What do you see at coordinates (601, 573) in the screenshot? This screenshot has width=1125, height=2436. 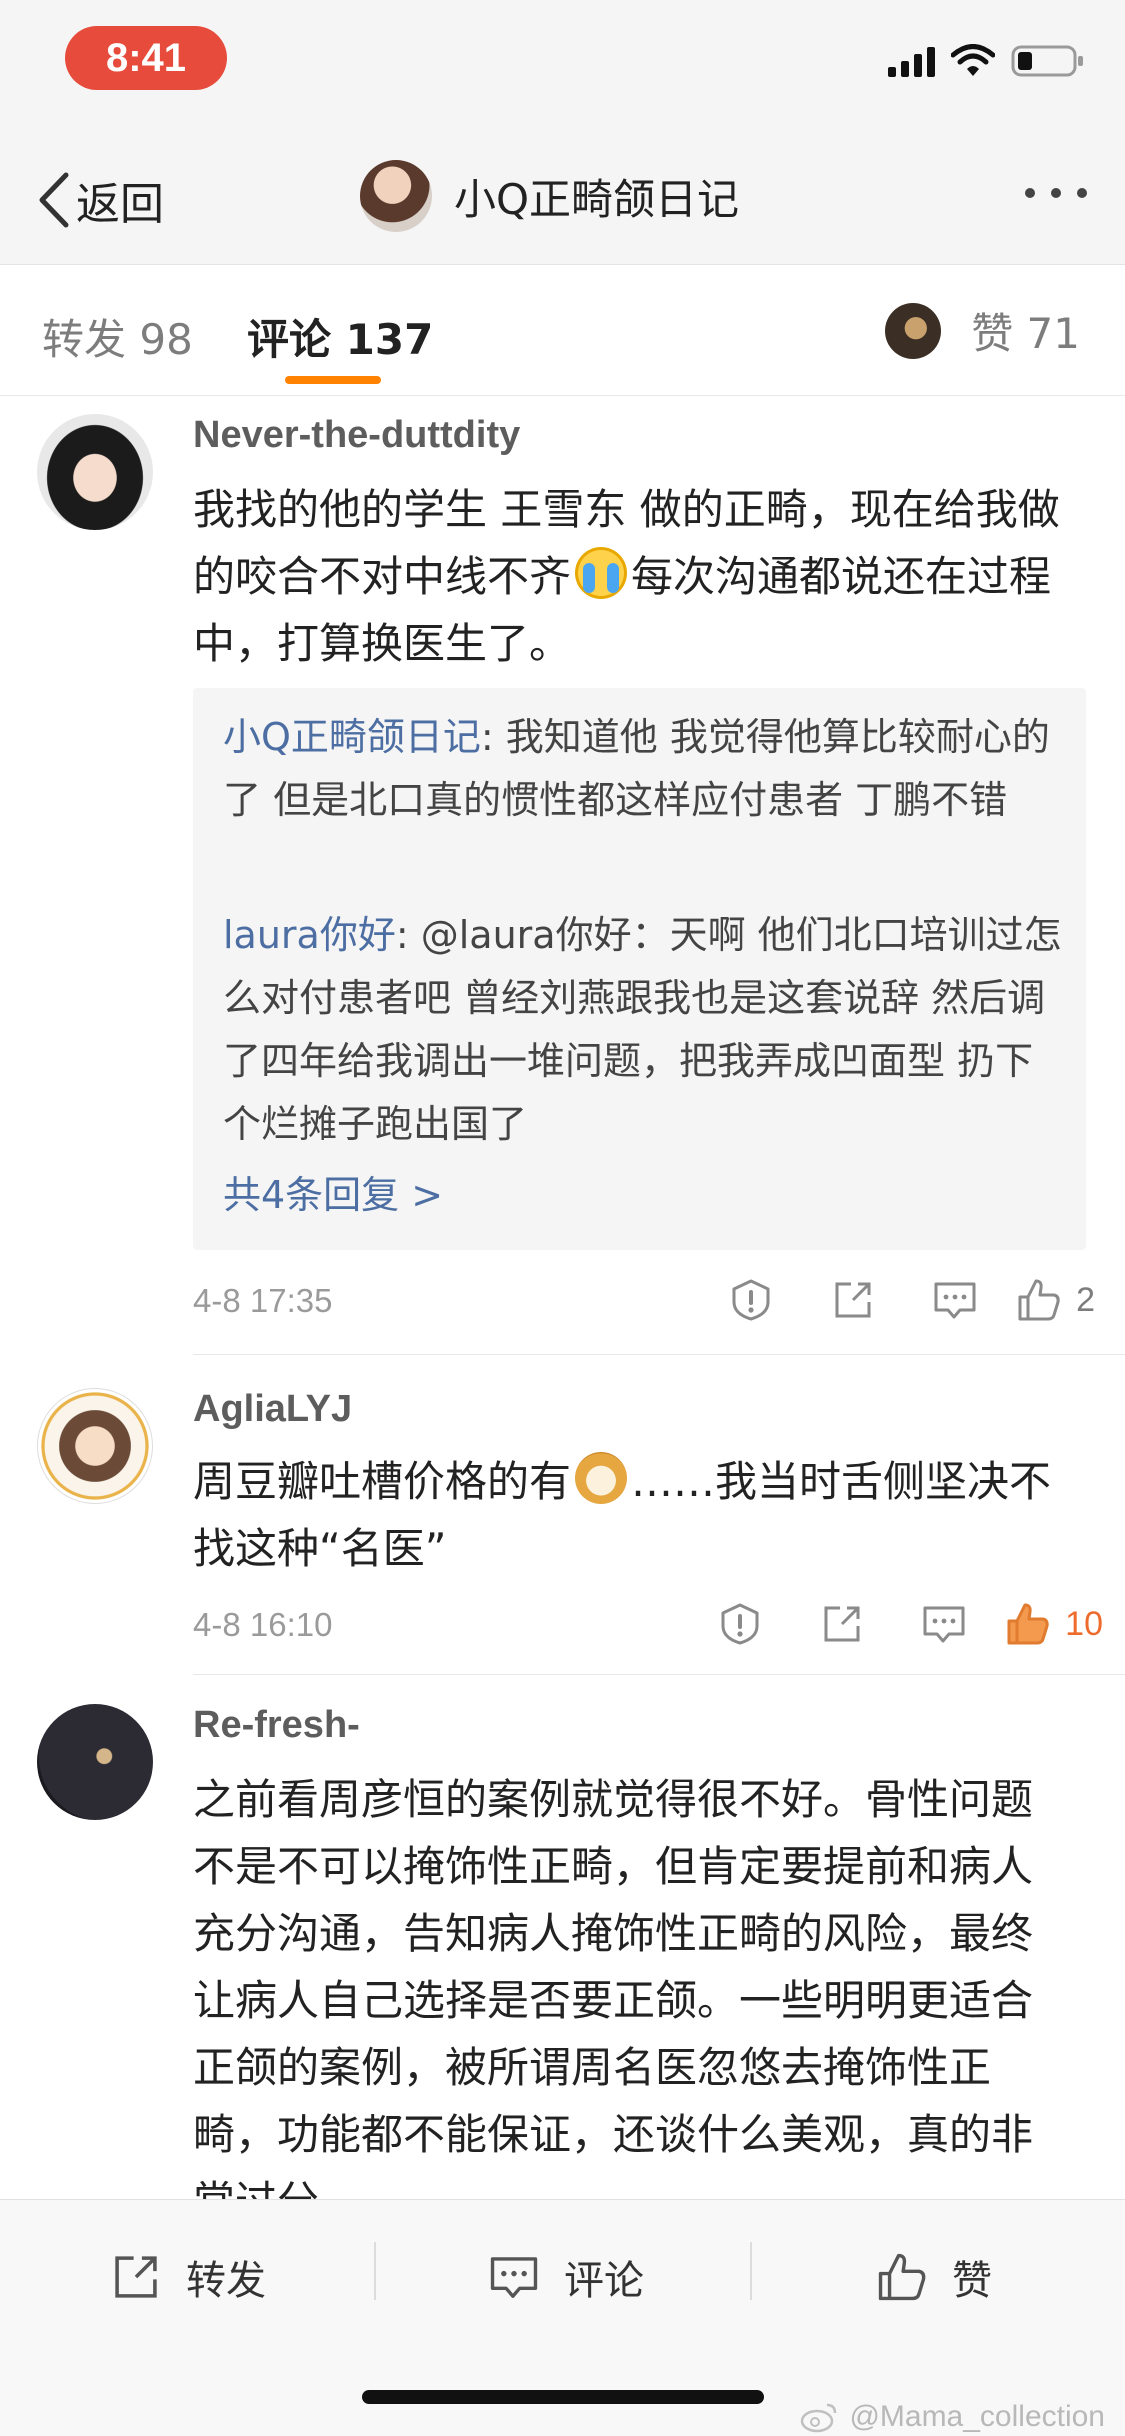 I see `crying-face-icon` at bounding box center [601, 573].